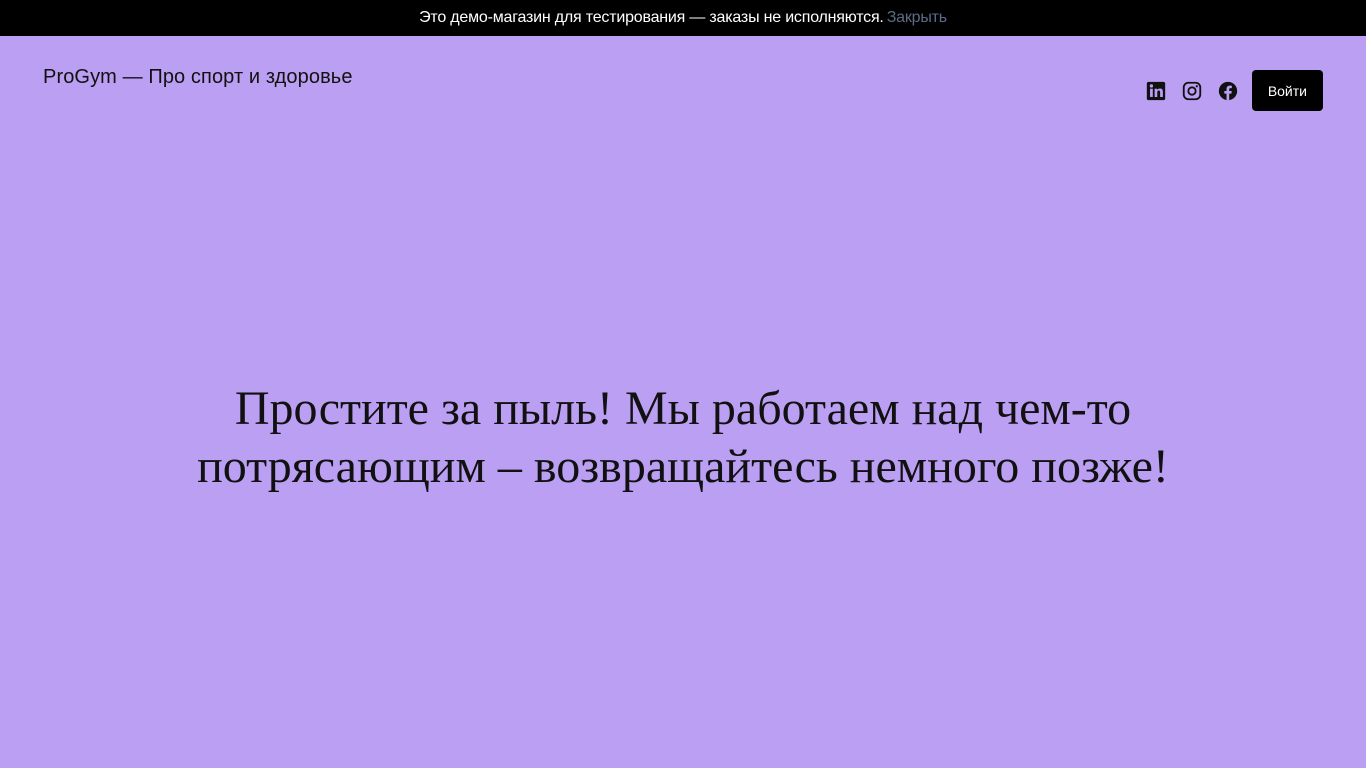  I want to click on facebook-icon, so click(1228, 91).